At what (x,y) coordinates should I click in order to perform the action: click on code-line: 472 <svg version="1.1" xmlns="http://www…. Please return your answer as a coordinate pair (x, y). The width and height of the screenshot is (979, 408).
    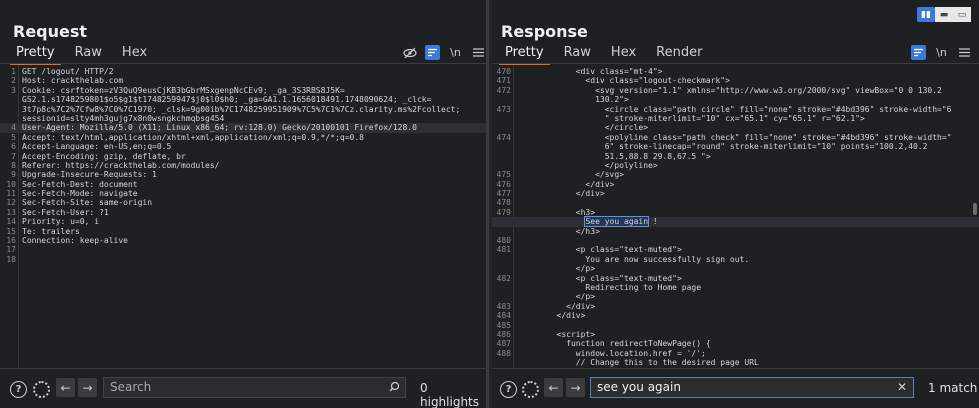
    Looking at the image, I should click on (735, 90).